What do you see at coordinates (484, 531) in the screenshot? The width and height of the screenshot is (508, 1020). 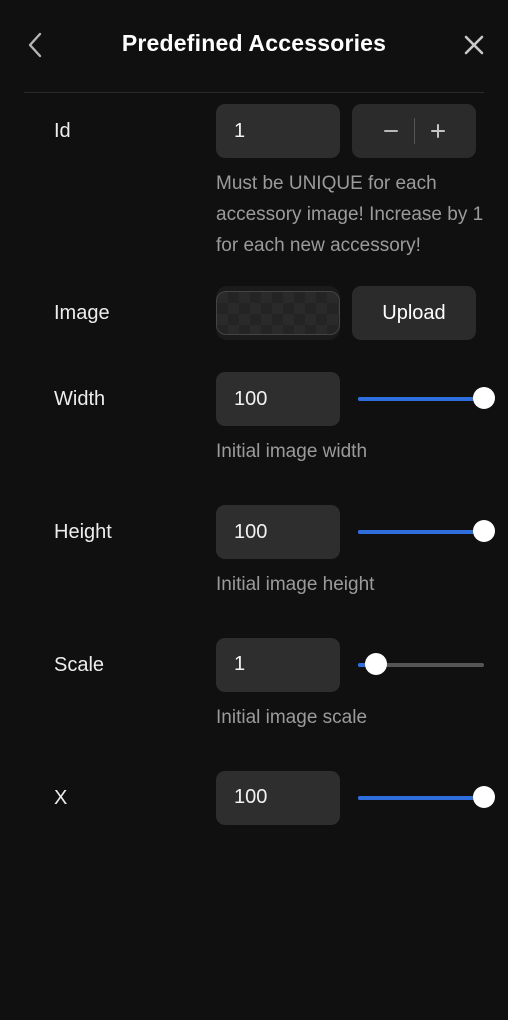 I see `height-slider-knob` at bounding box center [484, 531].